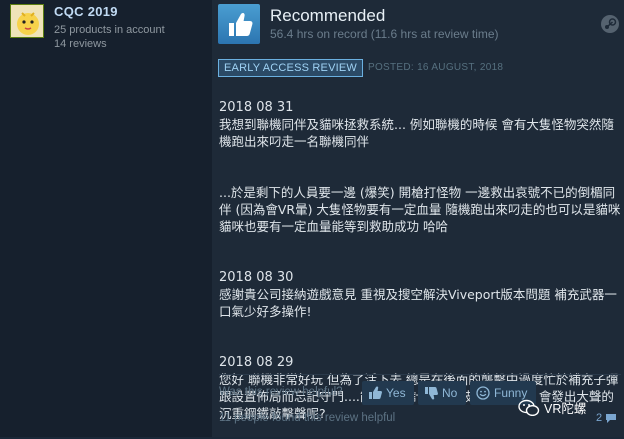 The width and height of the screenshot is (624, 439). I want to click on avatar-image, so click(27, 21).